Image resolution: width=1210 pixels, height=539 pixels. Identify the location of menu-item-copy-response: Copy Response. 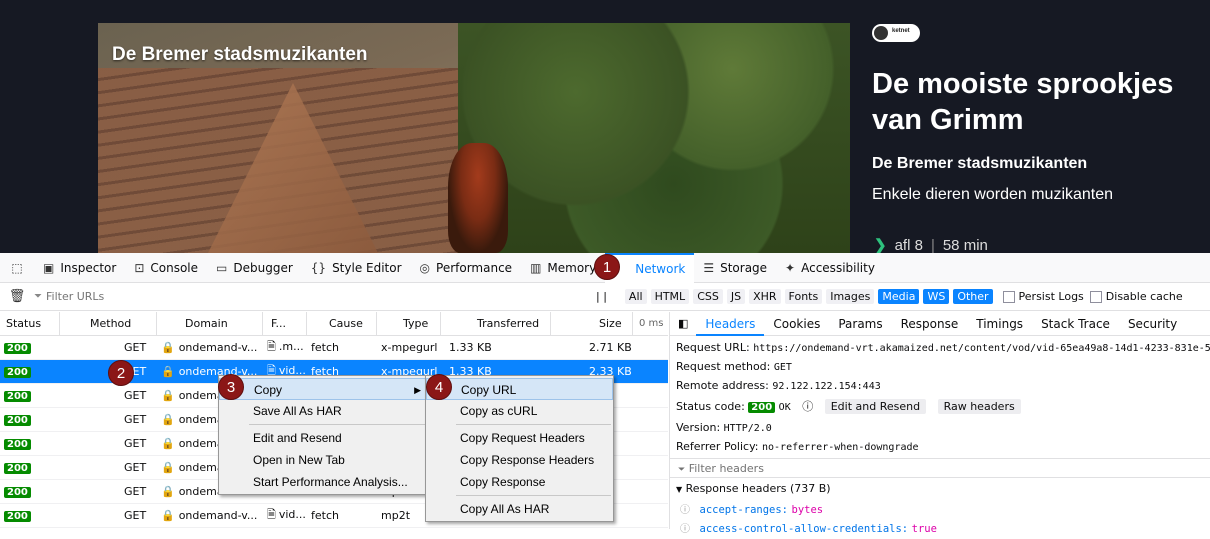
(519, 482).